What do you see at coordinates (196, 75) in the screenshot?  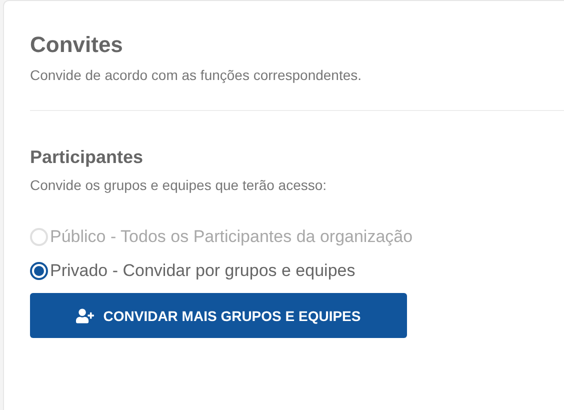 I see `section-subtitle: Convide de acordo com as funções correspondentes.` at bounding box center [196, 75].